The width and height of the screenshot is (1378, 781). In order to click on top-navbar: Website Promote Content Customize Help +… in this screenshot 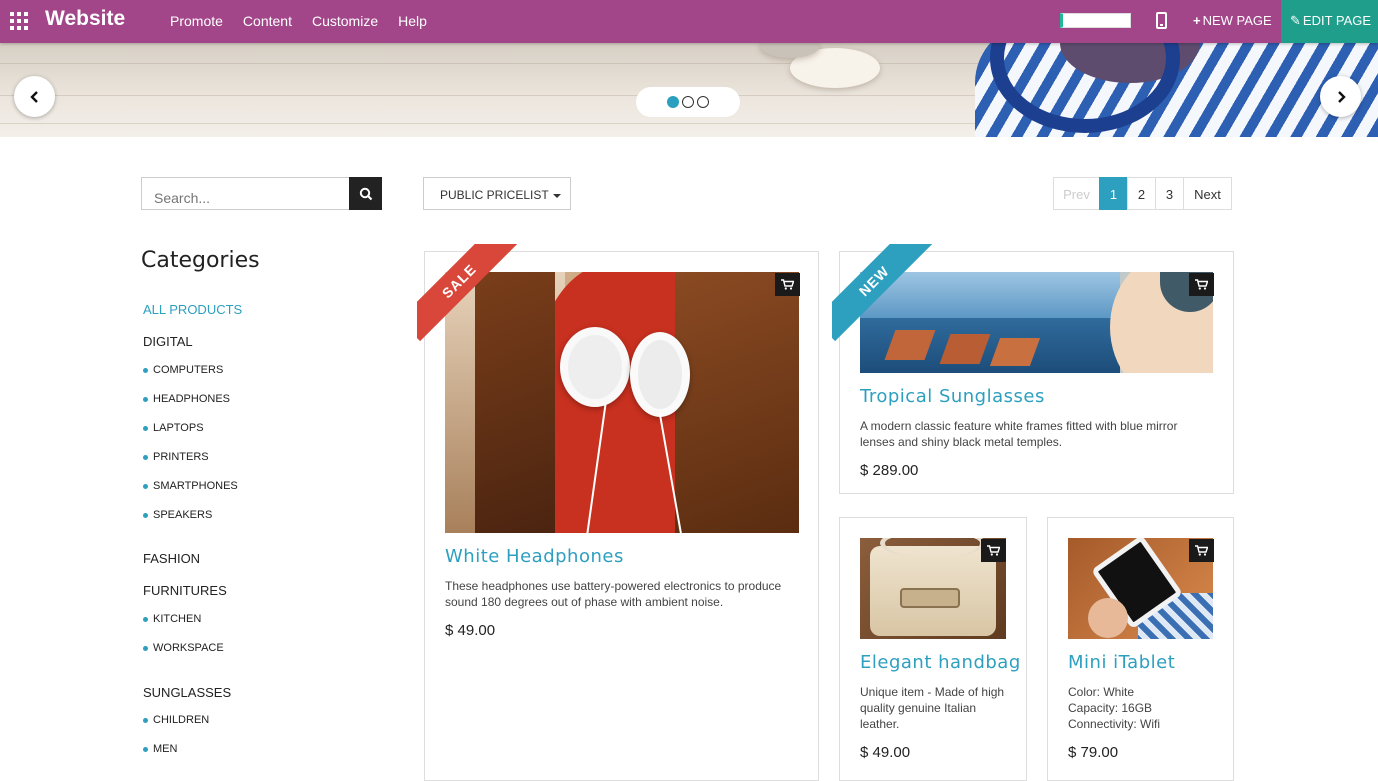, I will do `click(689, 21)`.